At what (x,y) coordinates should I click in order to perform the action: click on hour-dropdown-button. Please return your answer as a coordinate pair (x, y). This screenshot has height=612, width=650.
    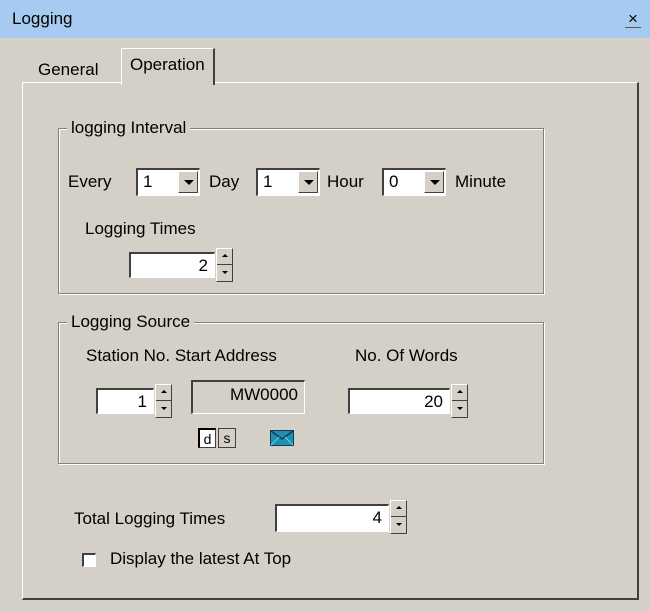
    Looking at the image, I should click on (308, 182).